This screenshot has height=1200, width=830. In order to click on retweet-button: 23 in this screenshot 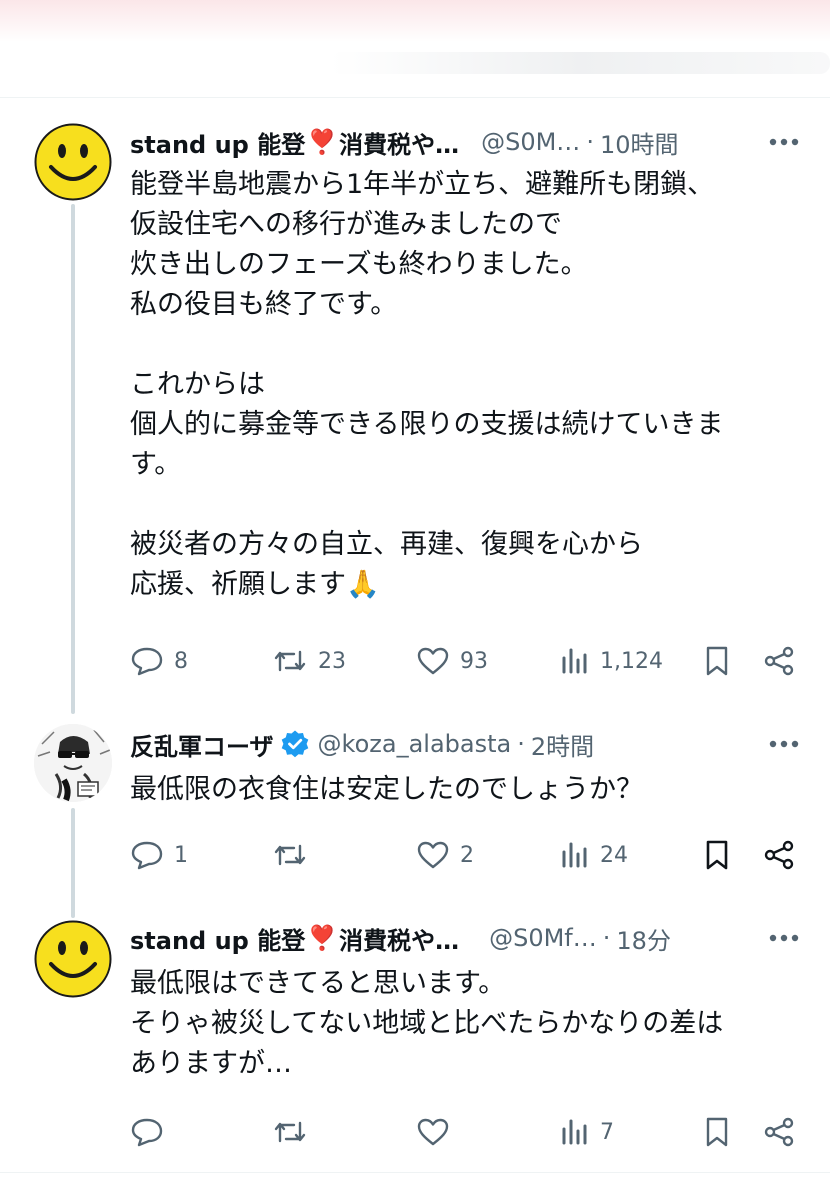, I will do `click(309, 661)`.